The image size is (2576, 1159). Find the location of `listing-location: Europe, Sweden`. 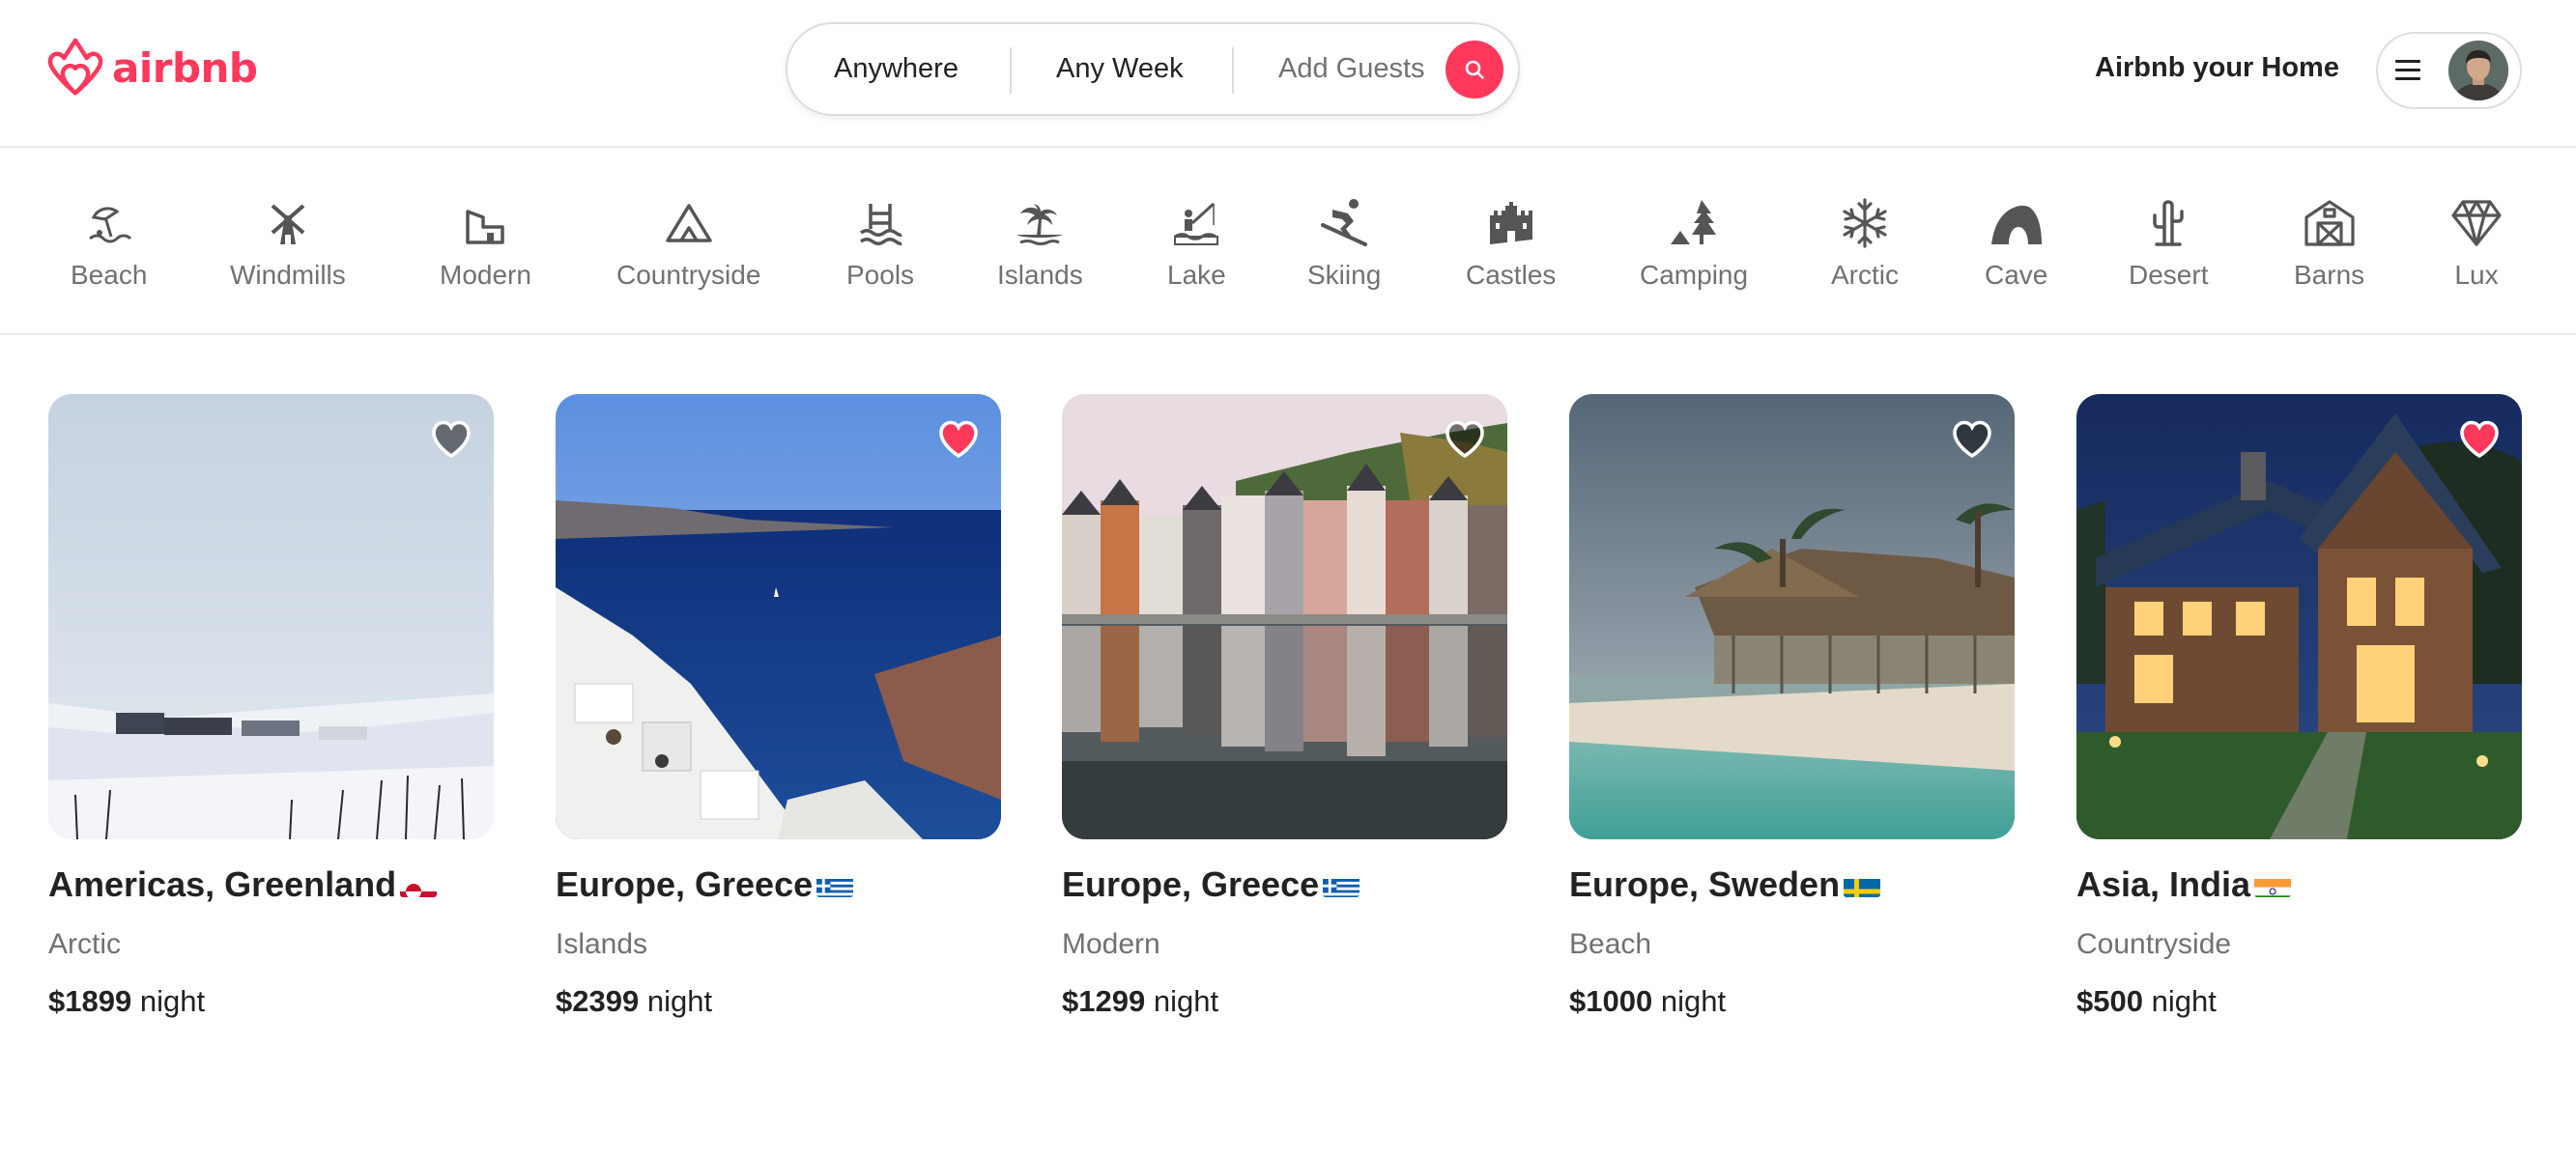

listing-location: Europe, Sweden is located at coordinates (1792, 885).